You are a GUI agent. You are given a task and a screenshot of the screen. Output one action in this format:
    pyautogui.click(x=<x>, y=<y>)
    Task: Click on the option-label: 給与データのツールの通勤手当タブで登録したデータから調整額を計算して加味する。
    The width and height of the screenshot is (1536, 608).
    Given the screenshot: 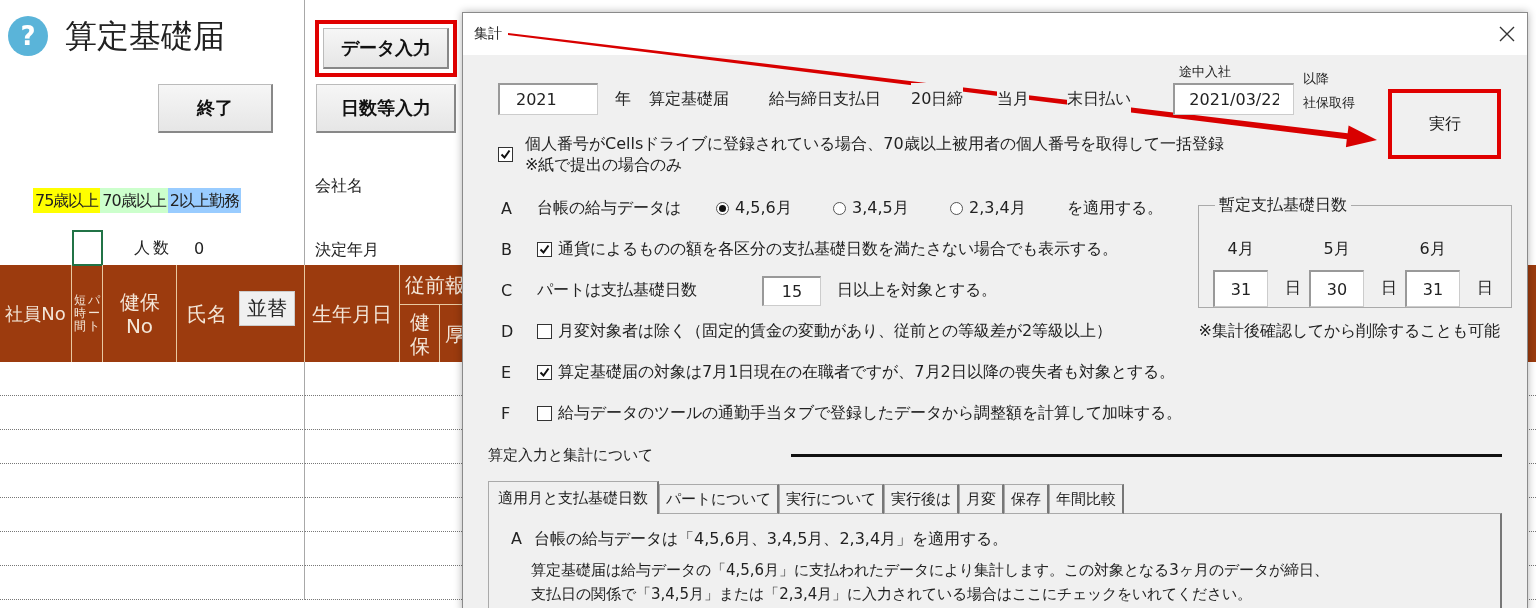 What is the action you would take?
    pyautogui.click(x=870, y=413)
    